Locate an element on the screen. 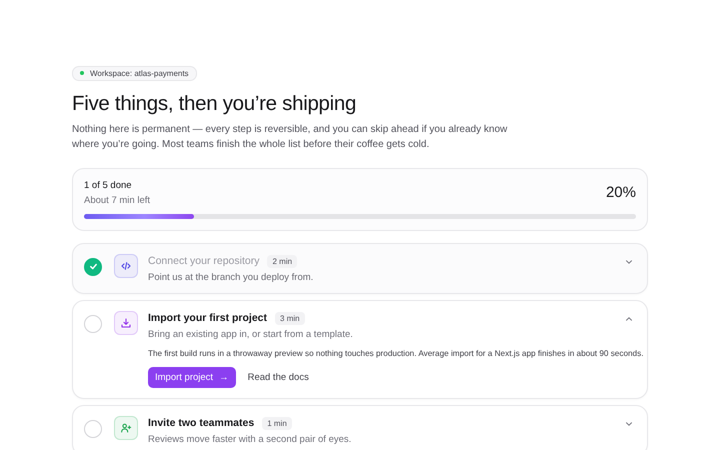  import-button: Import project → is located at coordinates (192, 377).